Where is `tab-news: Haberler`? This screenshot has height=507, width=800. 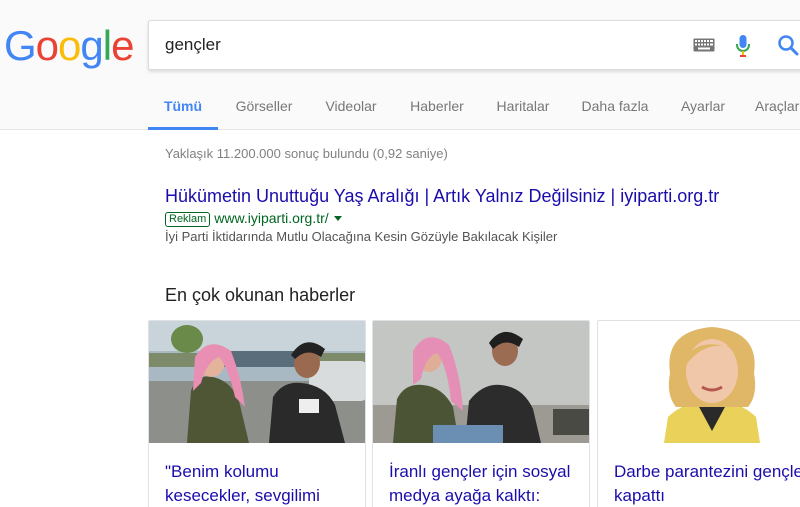
tab-news: Haberler is located at coordinates (437, 106).